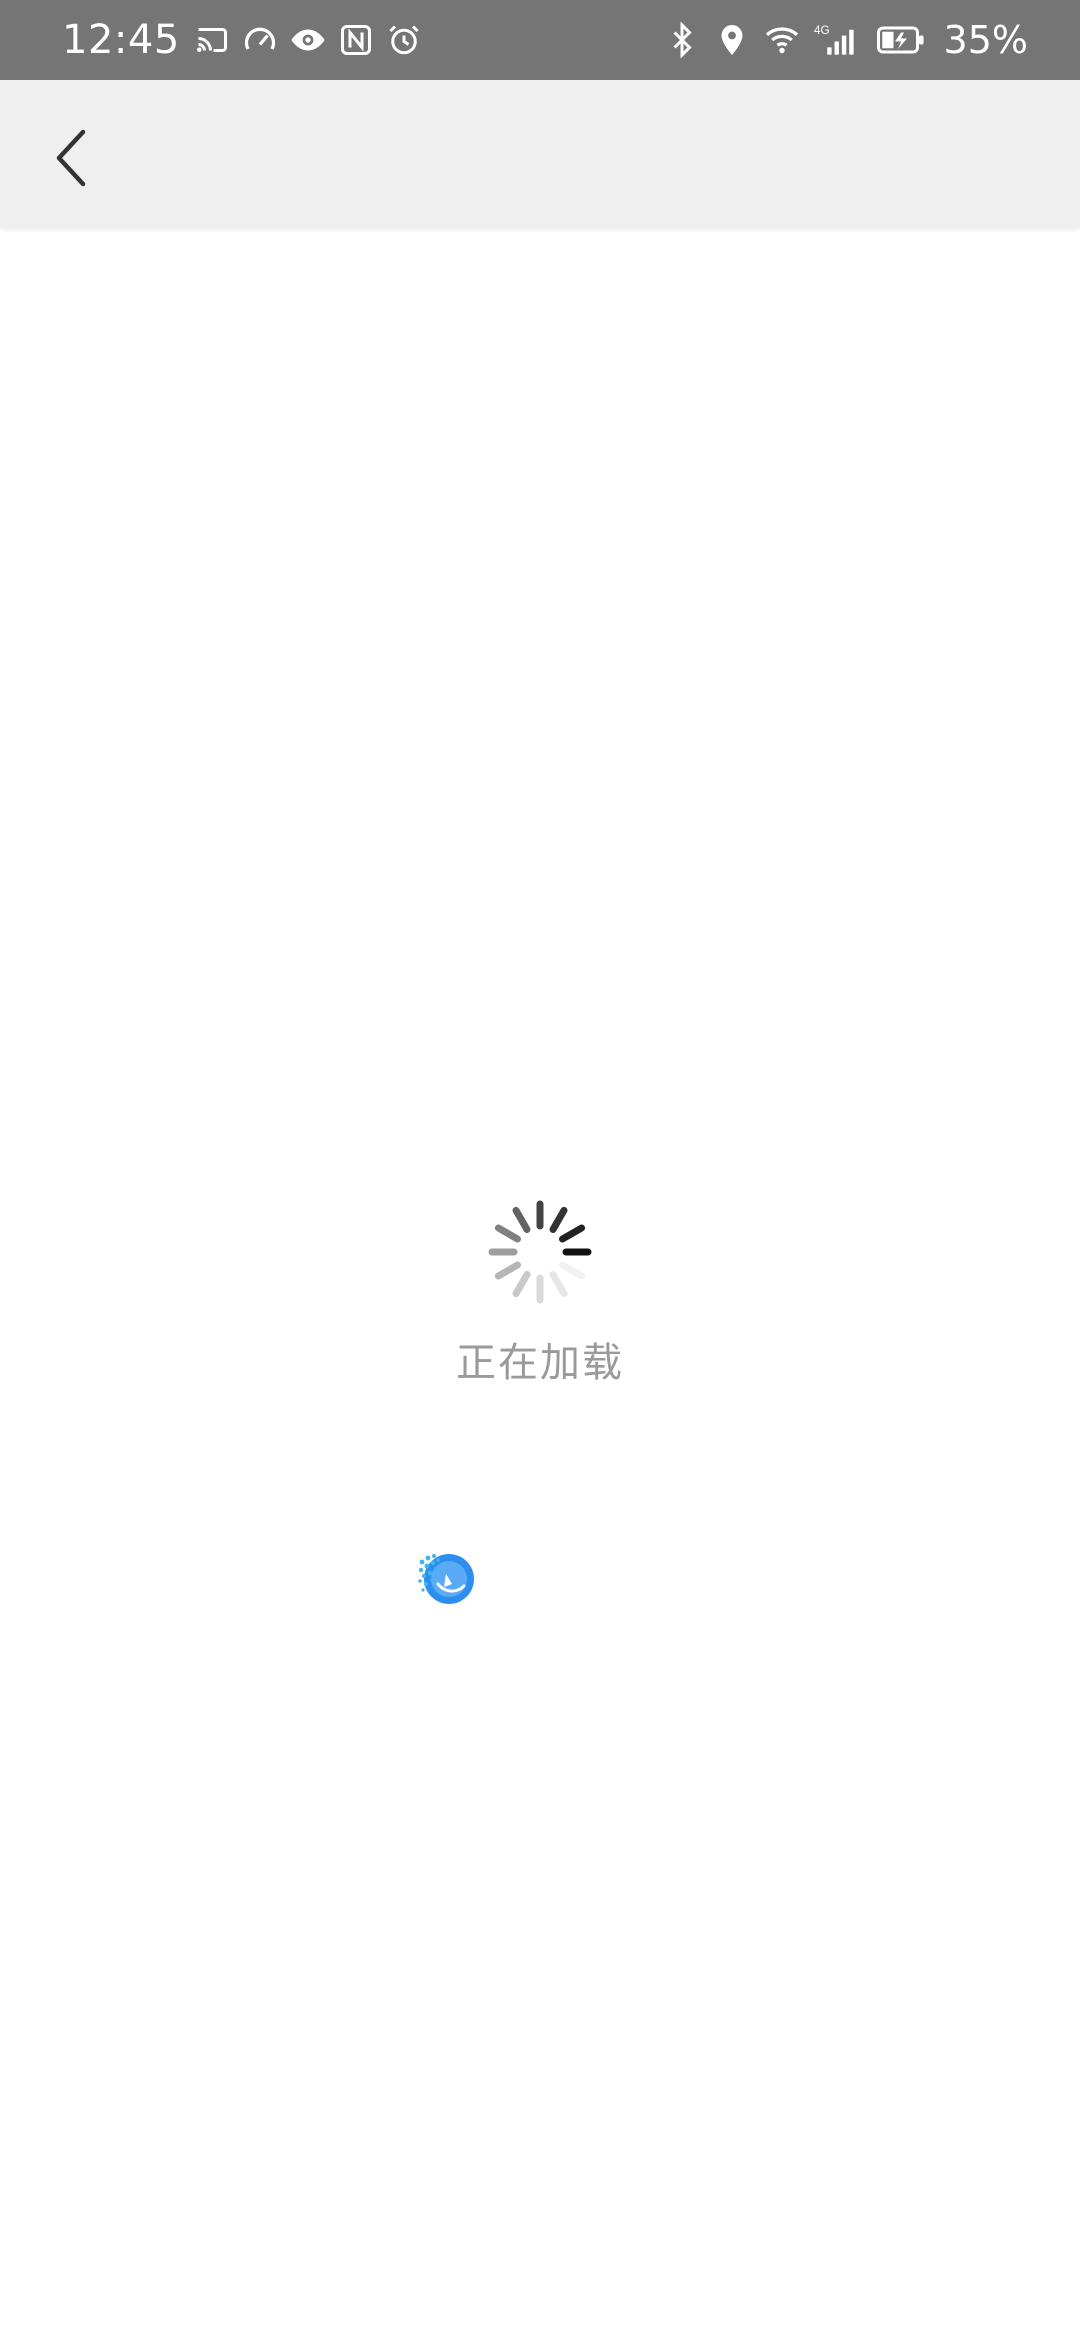  What do you see at coordinates (900, 40) in the screenshot?
I see `battery-charging-icon` at bounding box center [900, 40].